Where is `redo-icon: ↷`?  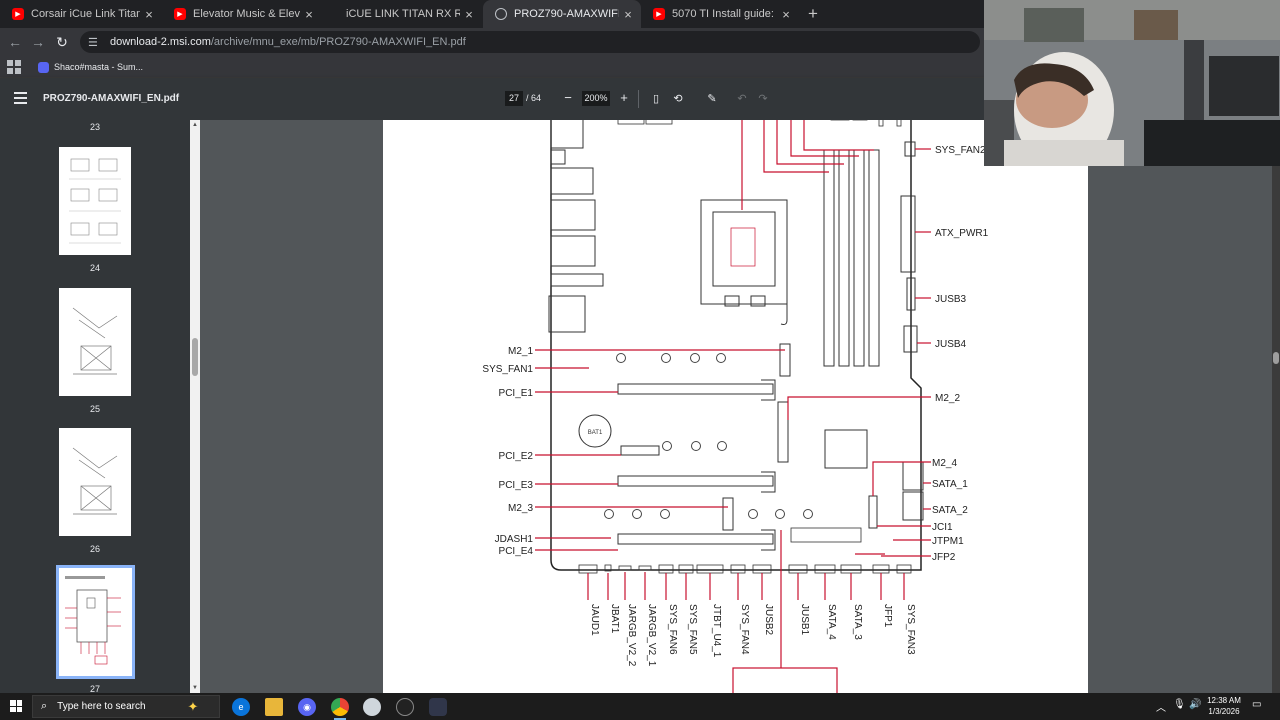
redo-icon: ↷ is located at coordinates (763, 99).